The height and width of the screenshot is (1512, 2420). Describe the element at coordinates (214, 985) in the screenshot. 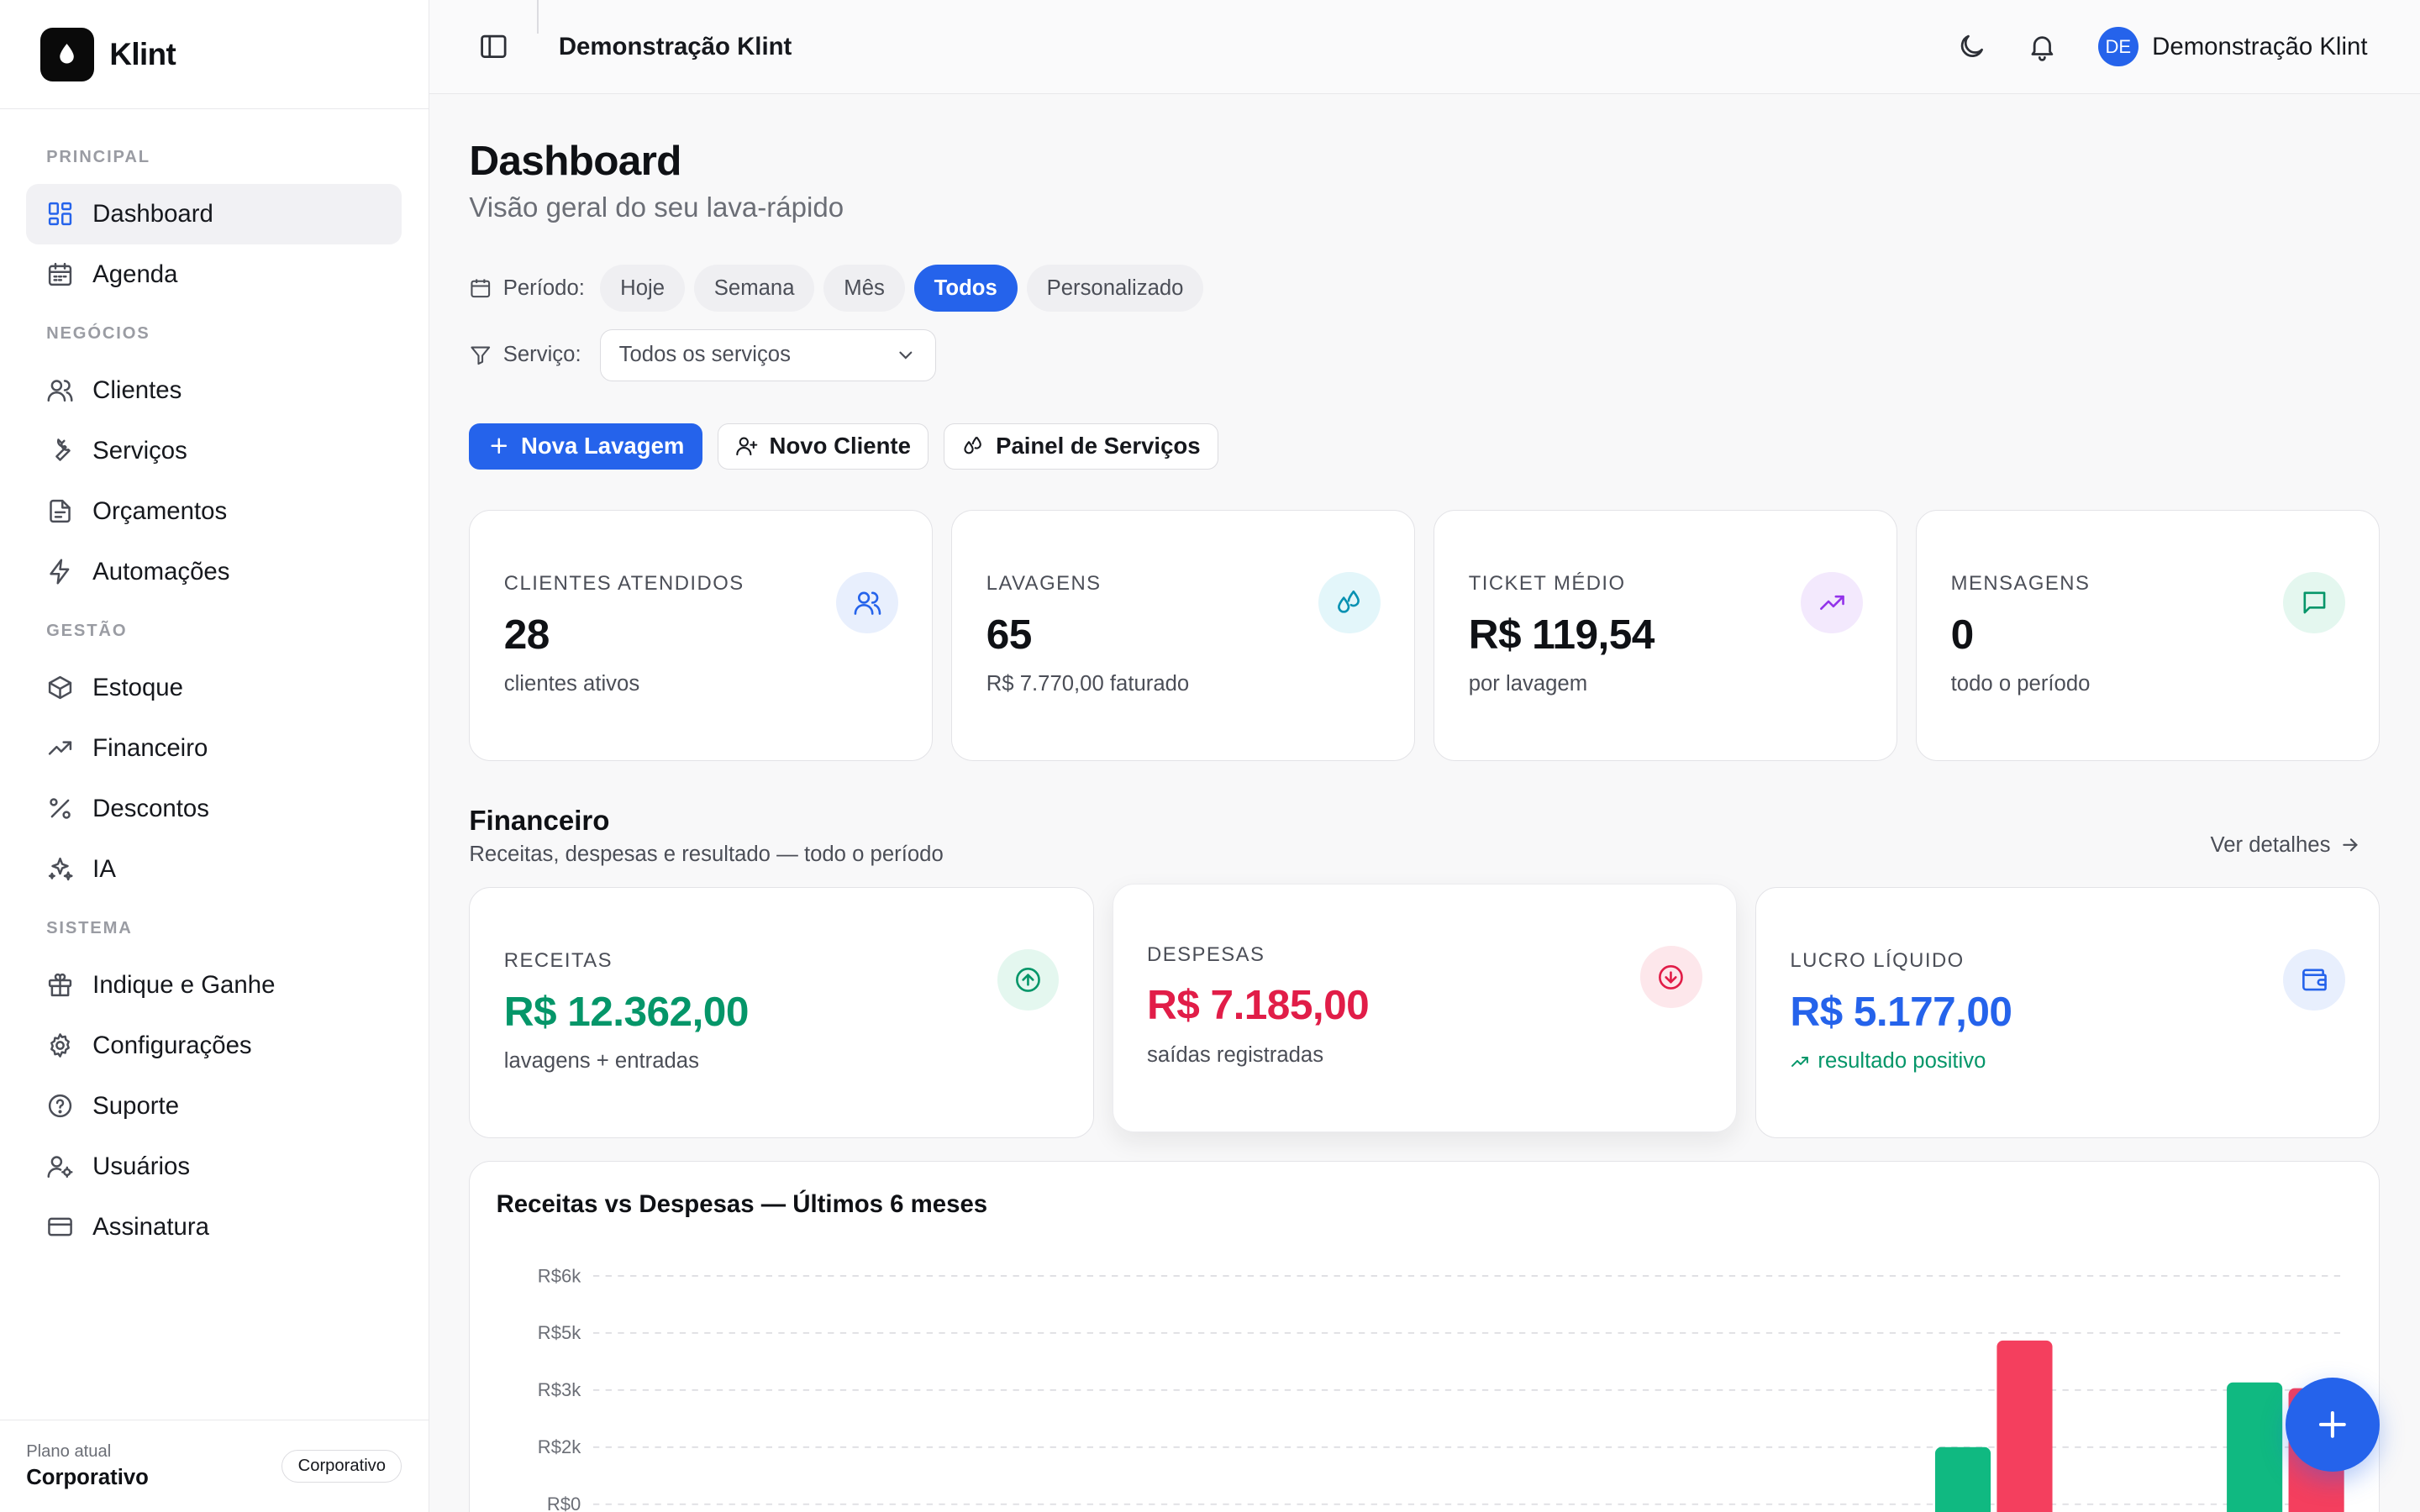

I see `sidebar-item-indique-e-ganhe: Indique e Ganhe` at that location.